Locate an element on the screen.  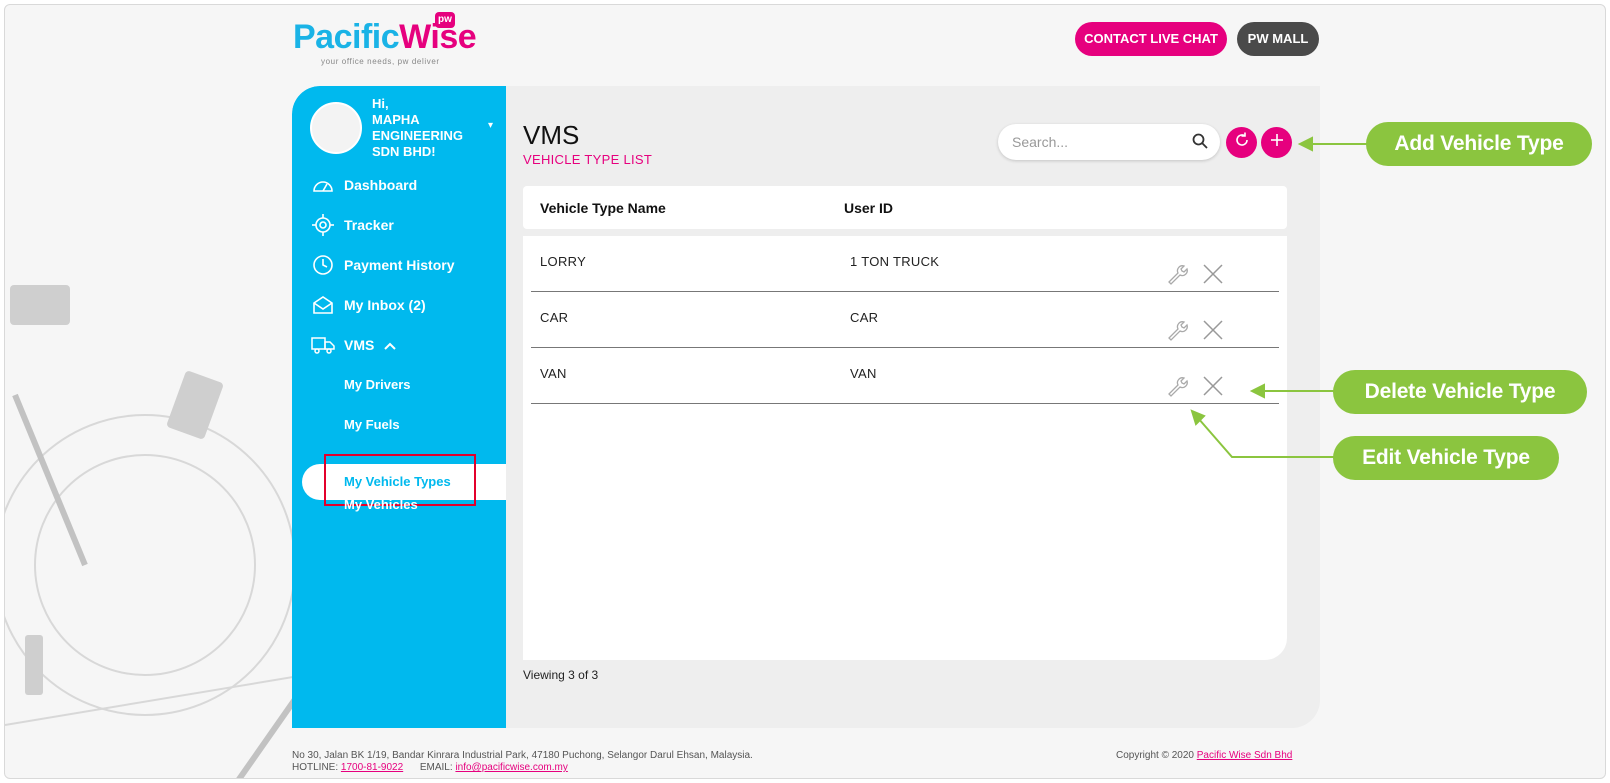
cell-vehicle-type-name: VAN is located at coordinates (553, 373).